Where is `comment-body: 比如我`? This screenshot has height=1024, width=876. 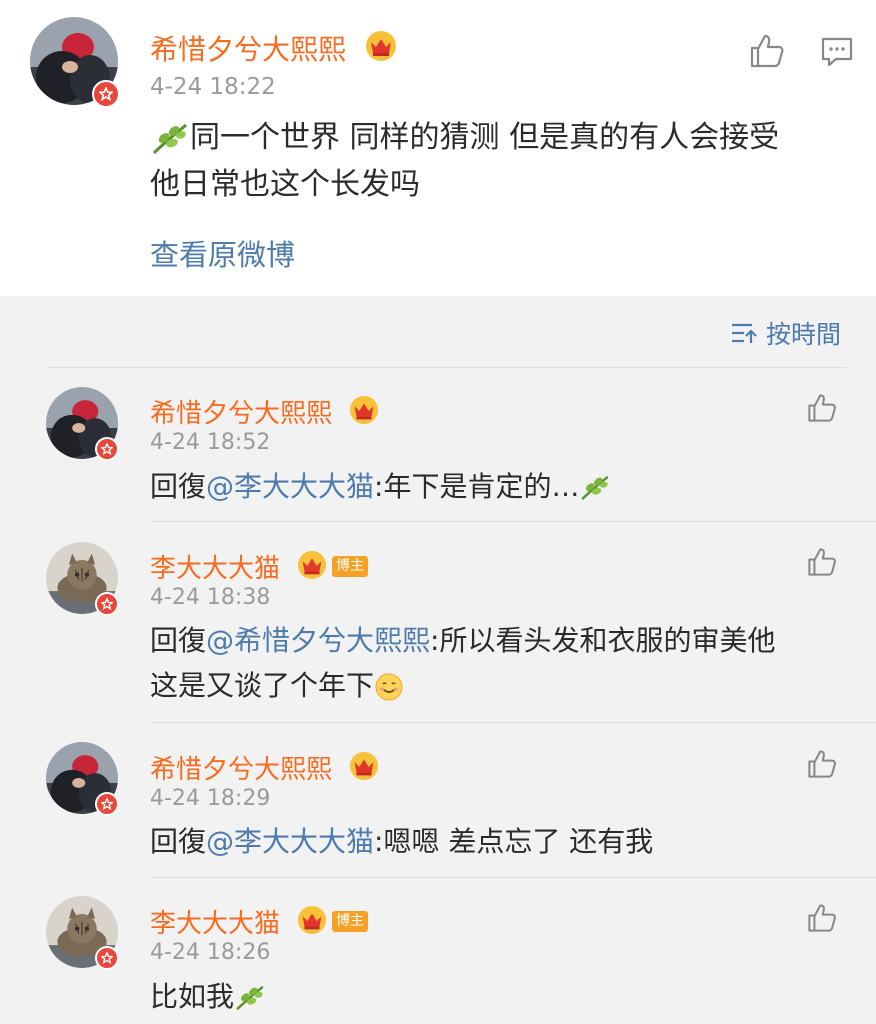
comment-body: 比如我 is located at coordinates (192, 996).